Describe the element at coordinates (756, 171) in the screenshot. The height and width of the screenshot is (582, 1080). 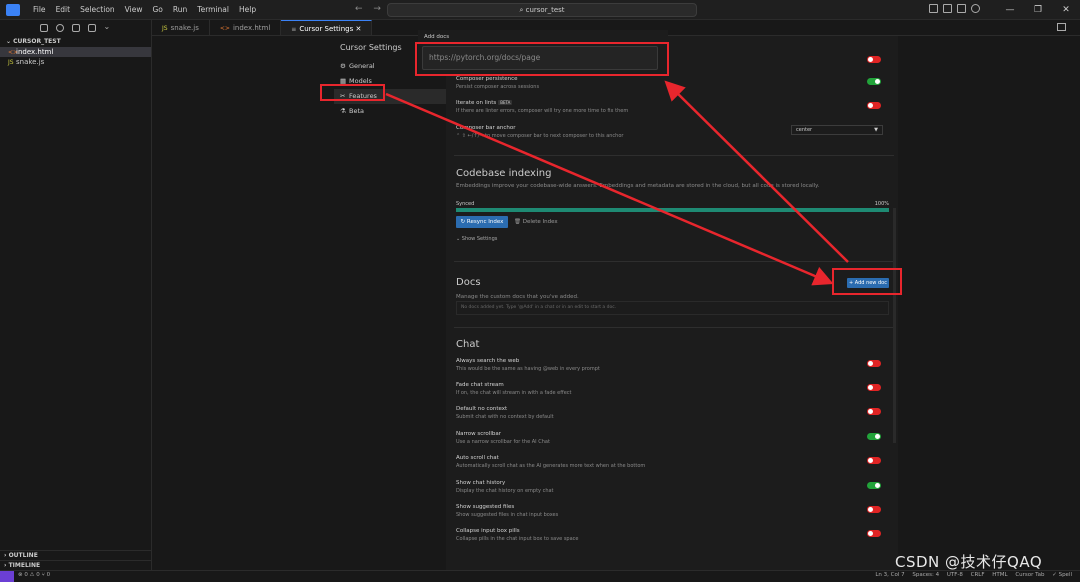
I see `arrow-add-to-url` at that location.